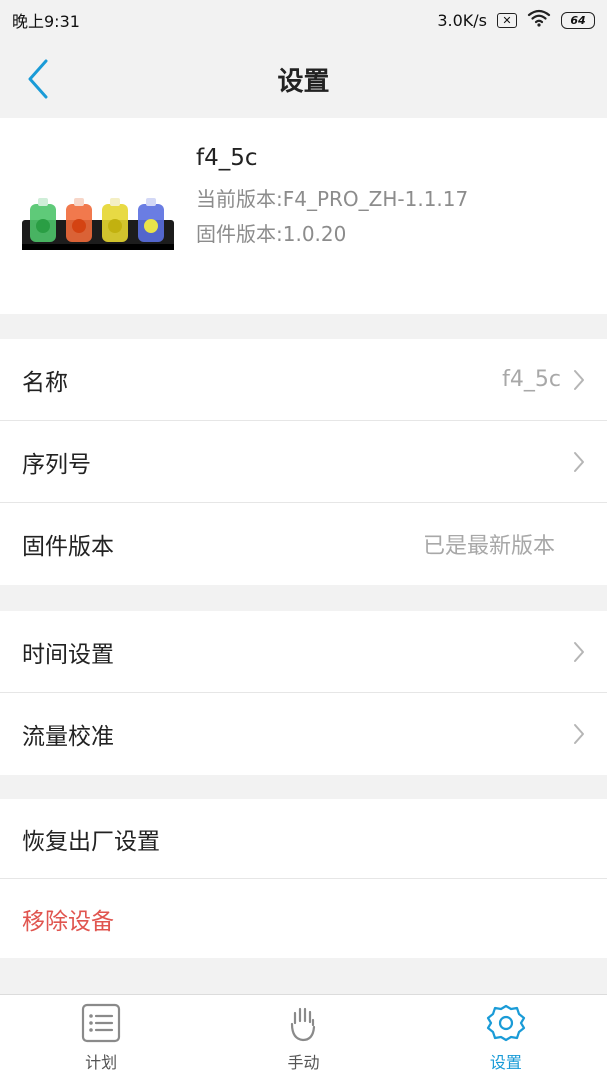  I want to click on tab-settings-label: 设置, so click(505, 1062).